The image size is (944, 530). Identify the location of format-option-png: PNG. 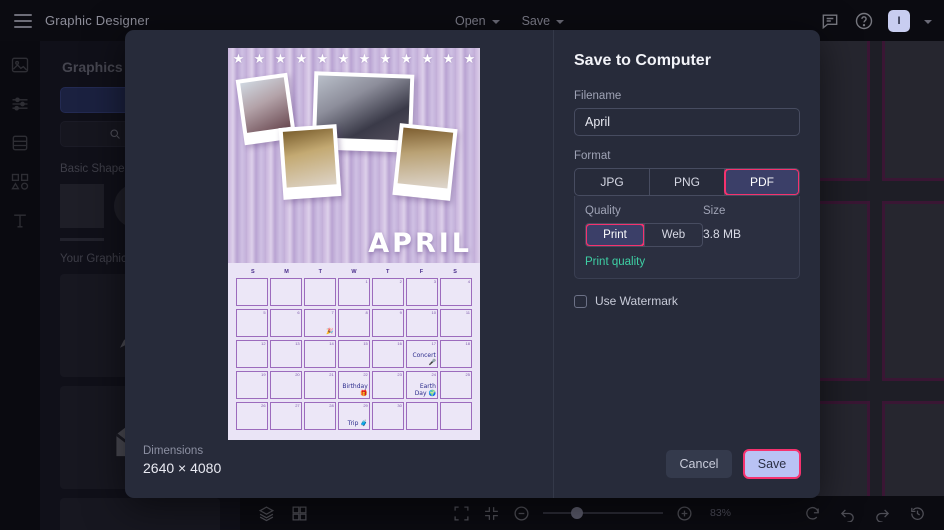
(687, 182).